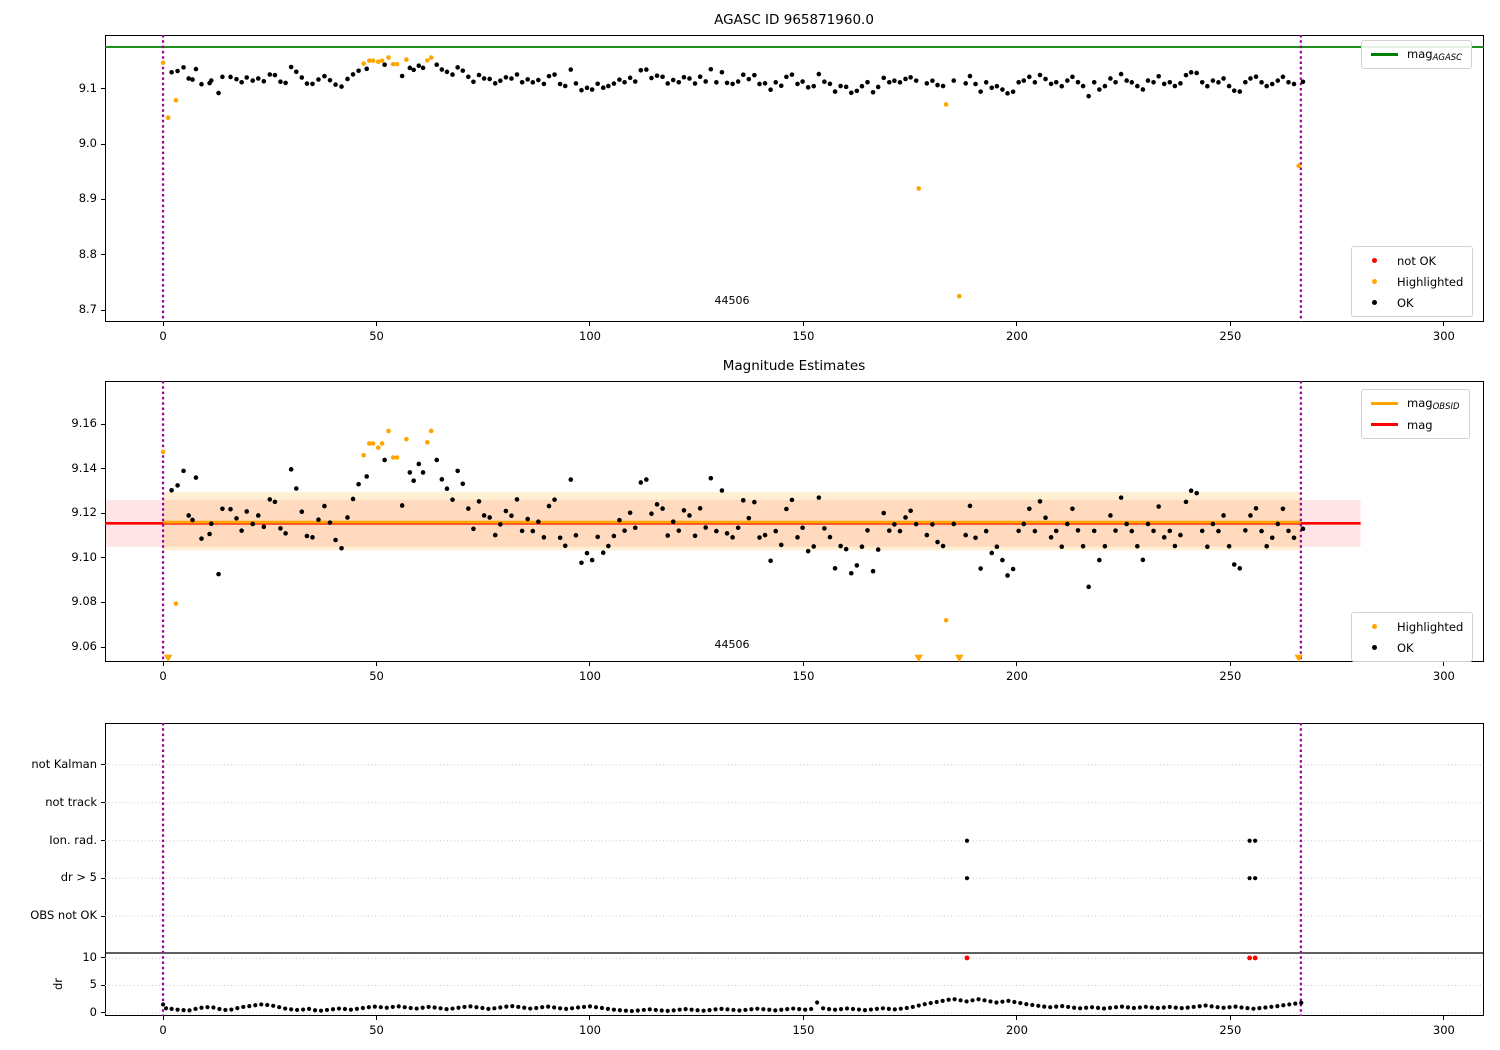 This screenshot has height=1050, width=1500. I want to click on y-tick-label: 8.8, so click(87, 253).